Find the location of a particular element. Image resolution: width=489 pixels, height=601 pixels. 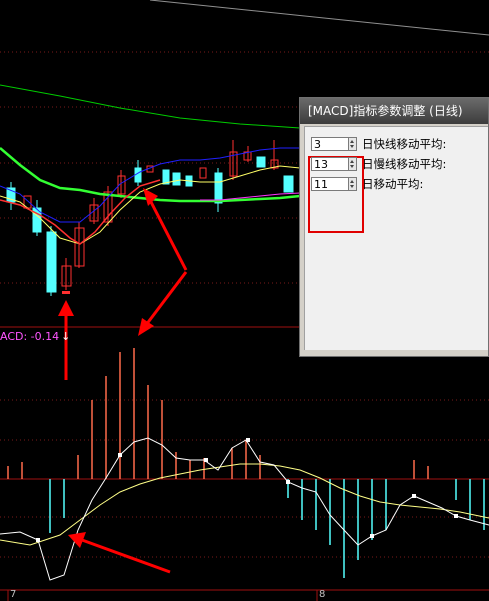

fast-ma-input is located at coordinates (330, 144).